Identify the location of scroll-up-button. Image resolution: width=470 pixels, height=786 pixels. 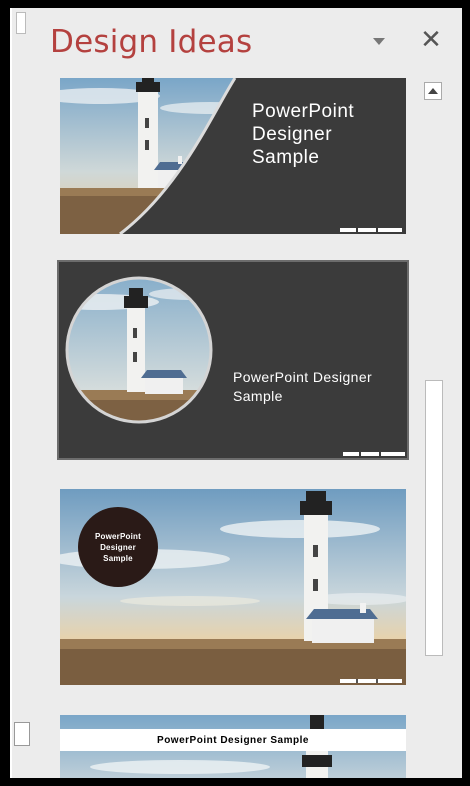
(433, 91).